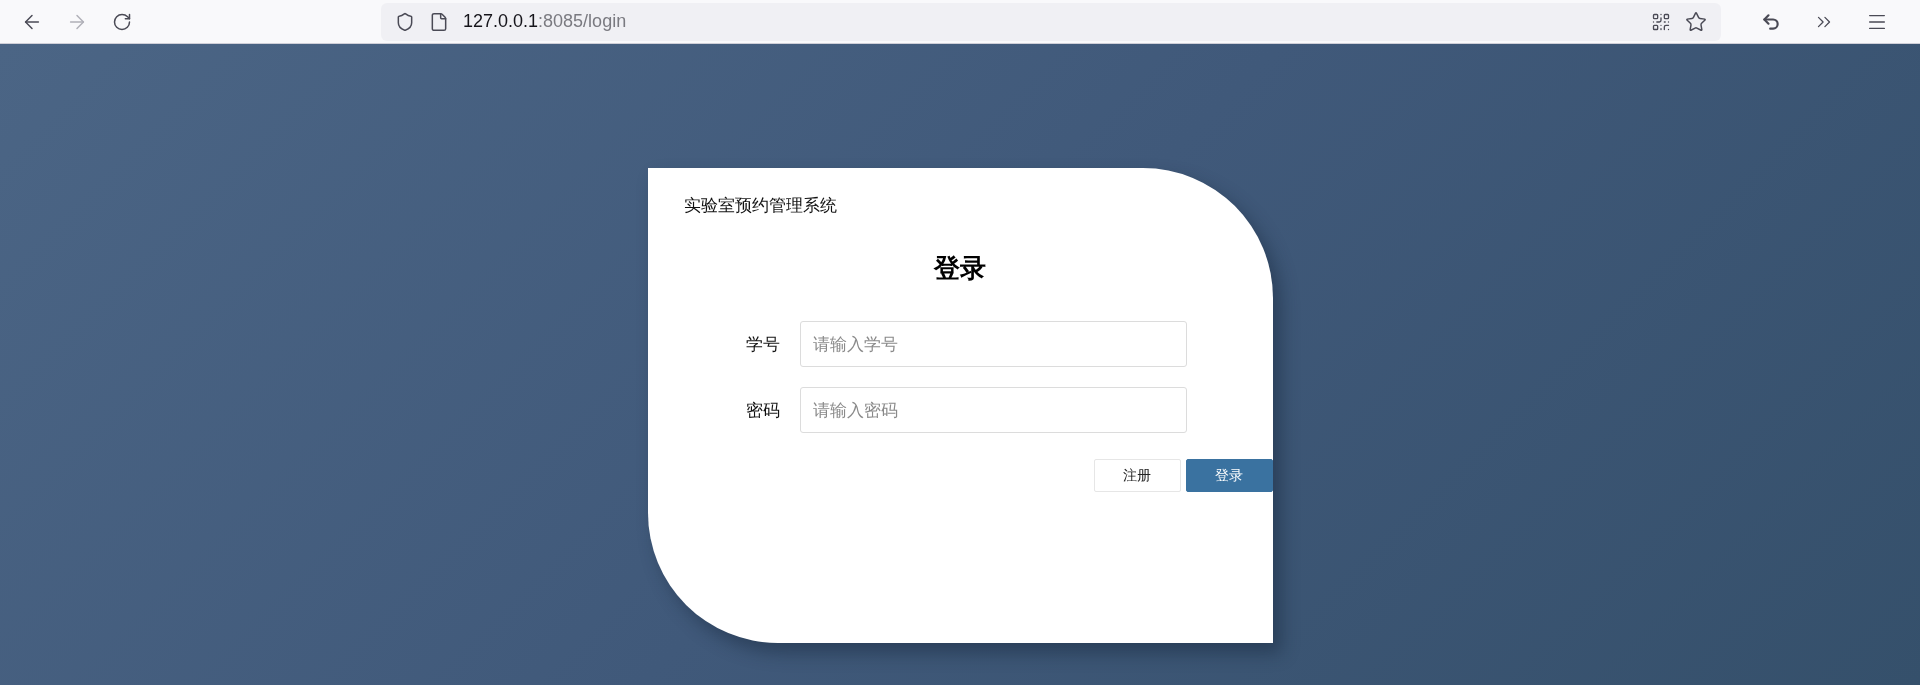 The width and height of the screenshot is (1920, 685). Describe the element at coordinates (1696, 21) in the screenshot. I see `bookmark-star-icon` at that location.